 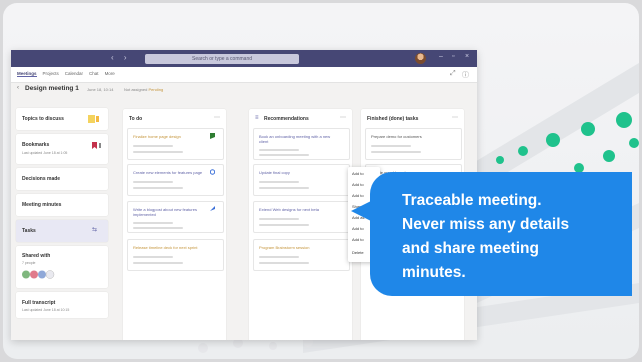 I want to click on task-title: Release timeline deck for next sprint, so click(x=165, y=247).